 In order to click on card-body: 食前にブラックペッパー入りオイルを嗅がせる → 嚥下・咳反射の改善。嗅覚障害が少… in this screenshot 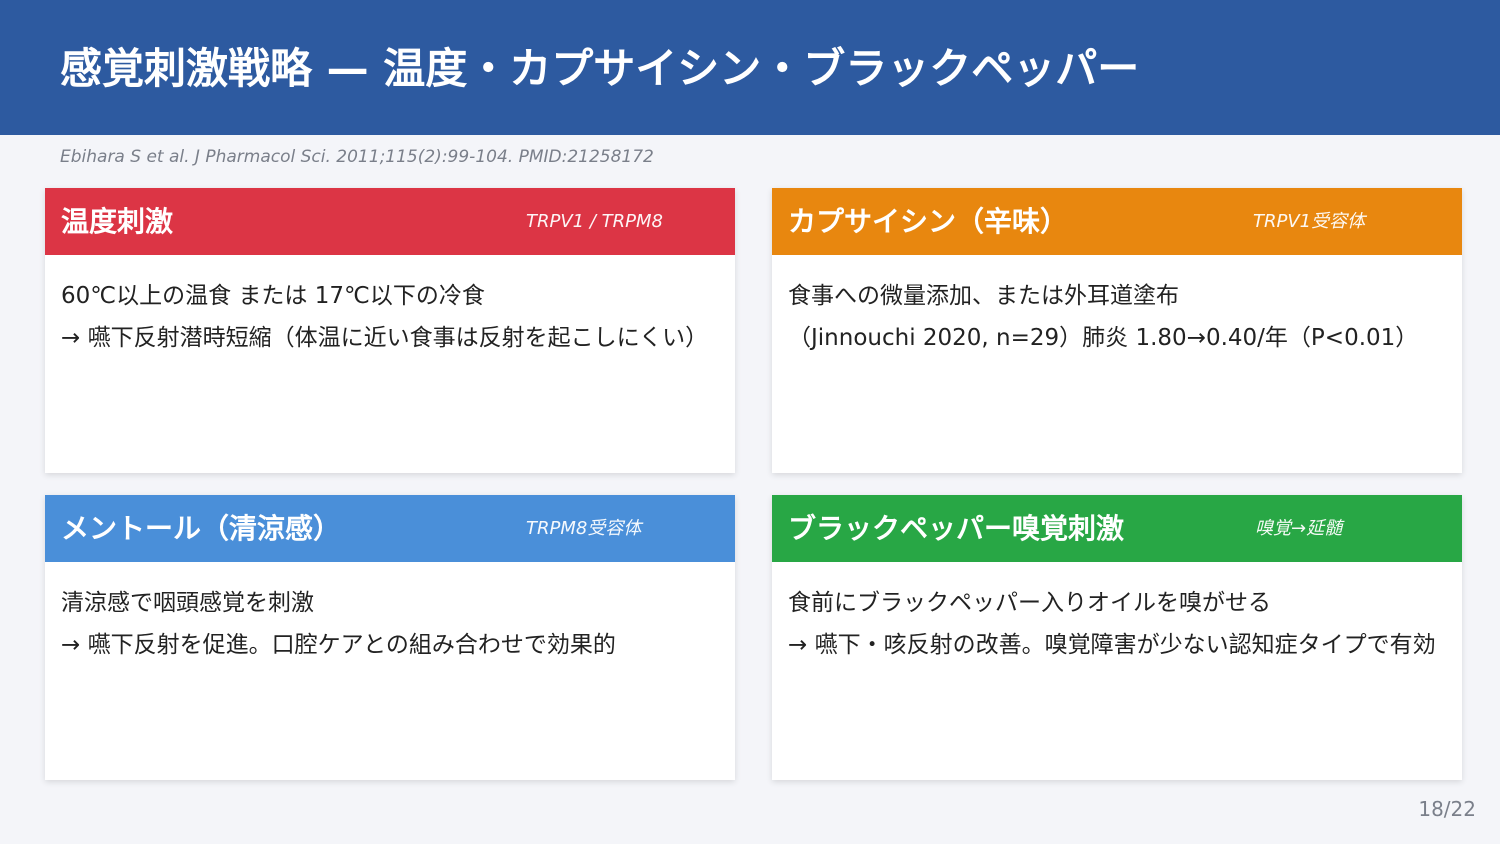, I will do `click(1117, 614)`.